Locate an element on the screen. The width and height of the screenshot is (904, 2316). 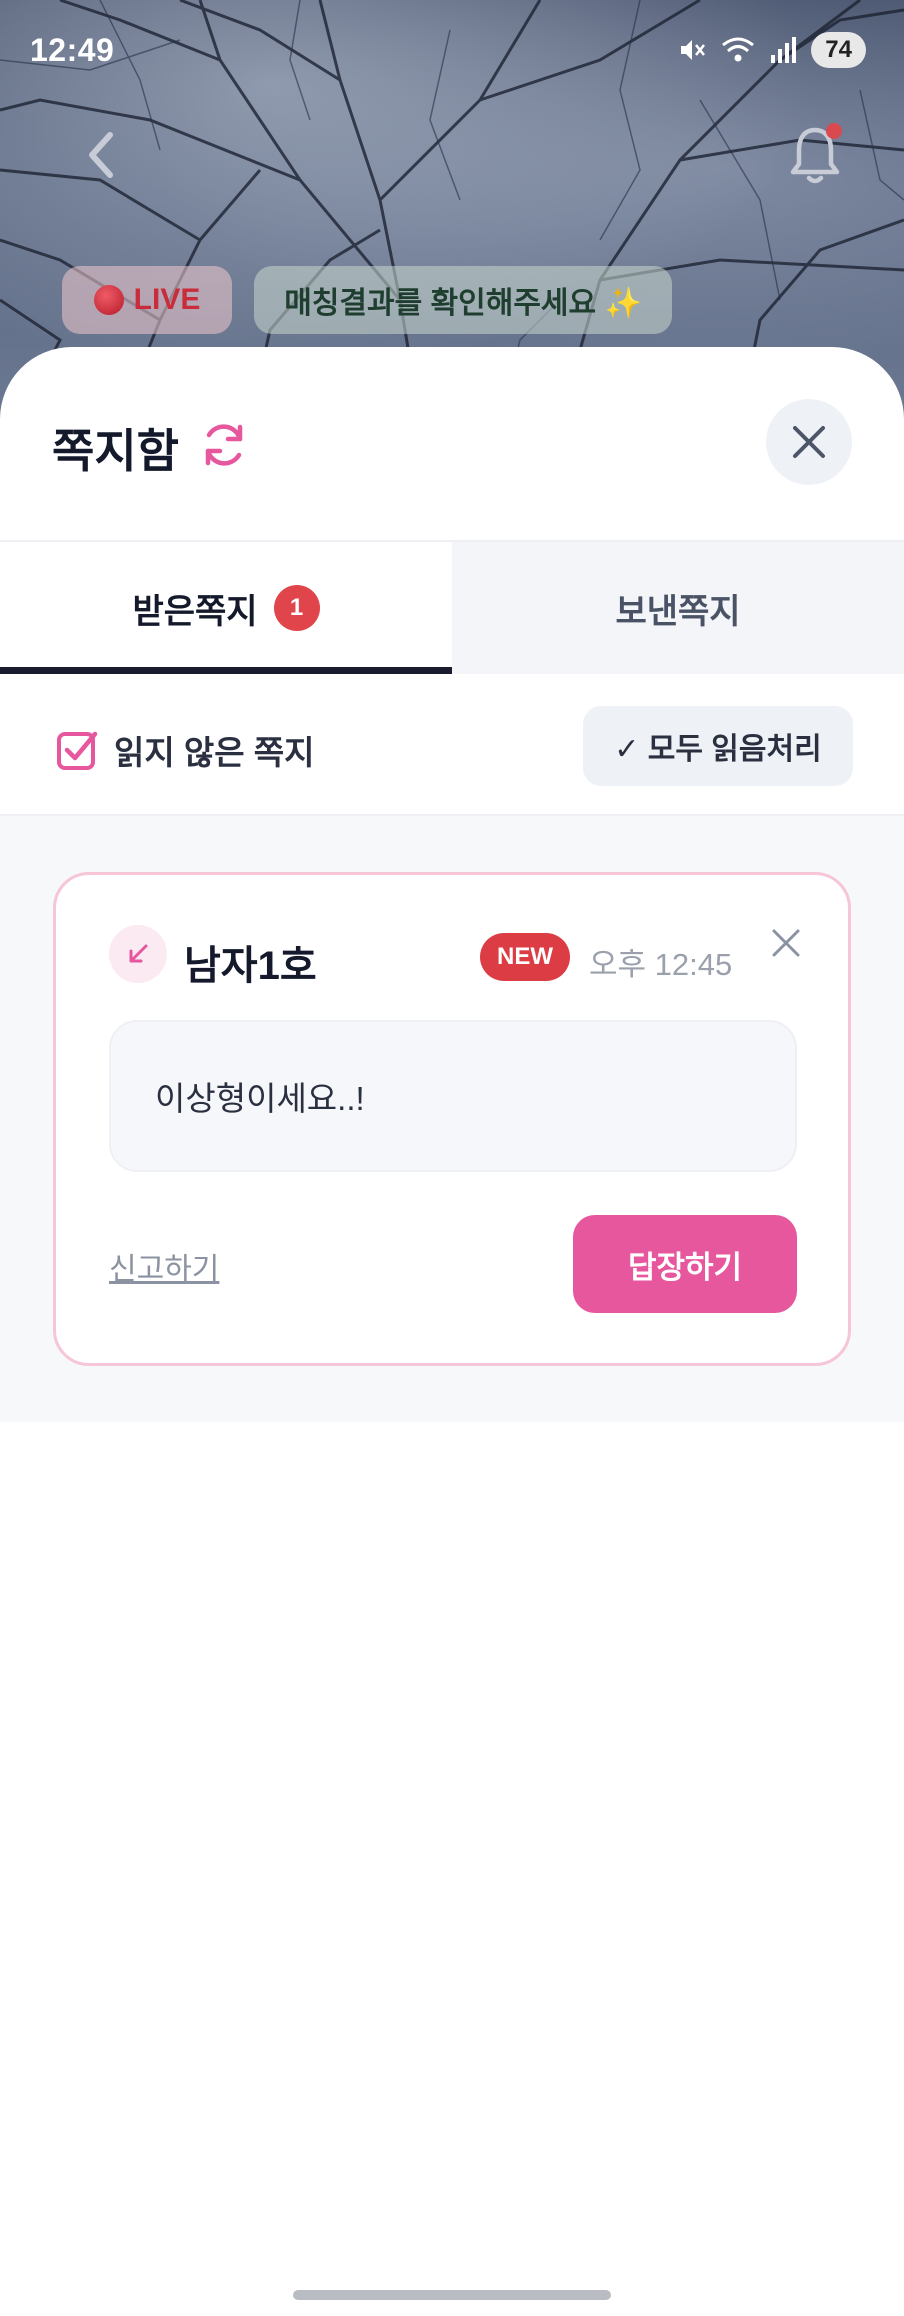
signal-icon is located at coordinates (784, 50).